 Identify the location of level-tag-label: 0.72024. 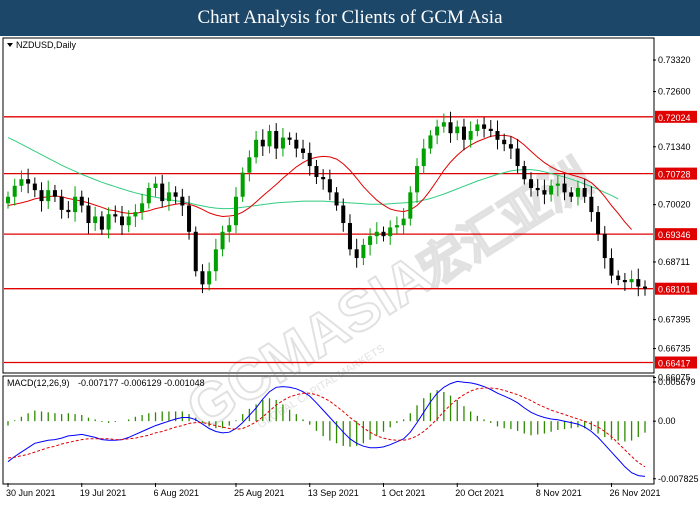
(674, 118).